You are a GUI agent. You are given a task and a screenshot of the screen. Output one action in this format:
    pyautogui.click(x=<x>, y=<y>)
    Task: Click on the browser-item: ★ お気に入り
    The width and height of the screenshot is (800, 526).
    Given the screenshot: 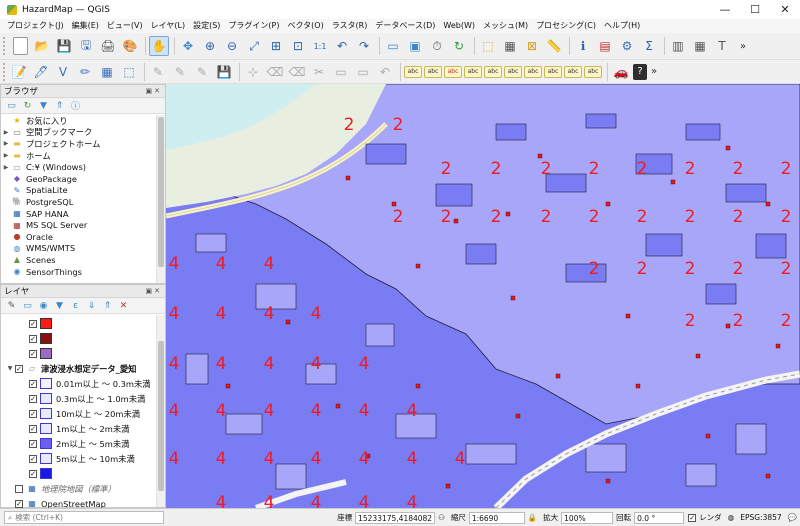 What is the action you would take?
    pyautogui.click(x=83, y=121)
    